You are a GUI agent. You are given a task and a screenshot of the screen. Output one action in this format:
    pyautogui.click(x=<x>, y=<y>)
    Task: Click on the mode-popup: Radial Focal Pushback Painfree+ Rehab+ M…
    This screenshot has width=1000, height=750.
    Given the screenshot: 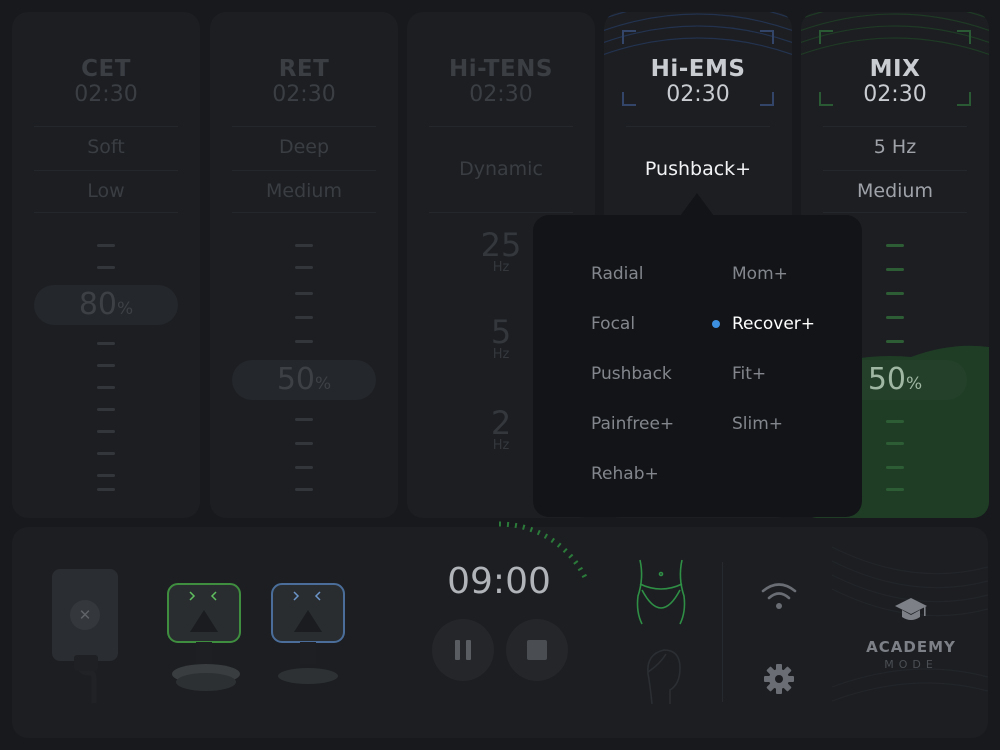 What is the action you would take?
    pyautogui.click(x=697, y=366)
    